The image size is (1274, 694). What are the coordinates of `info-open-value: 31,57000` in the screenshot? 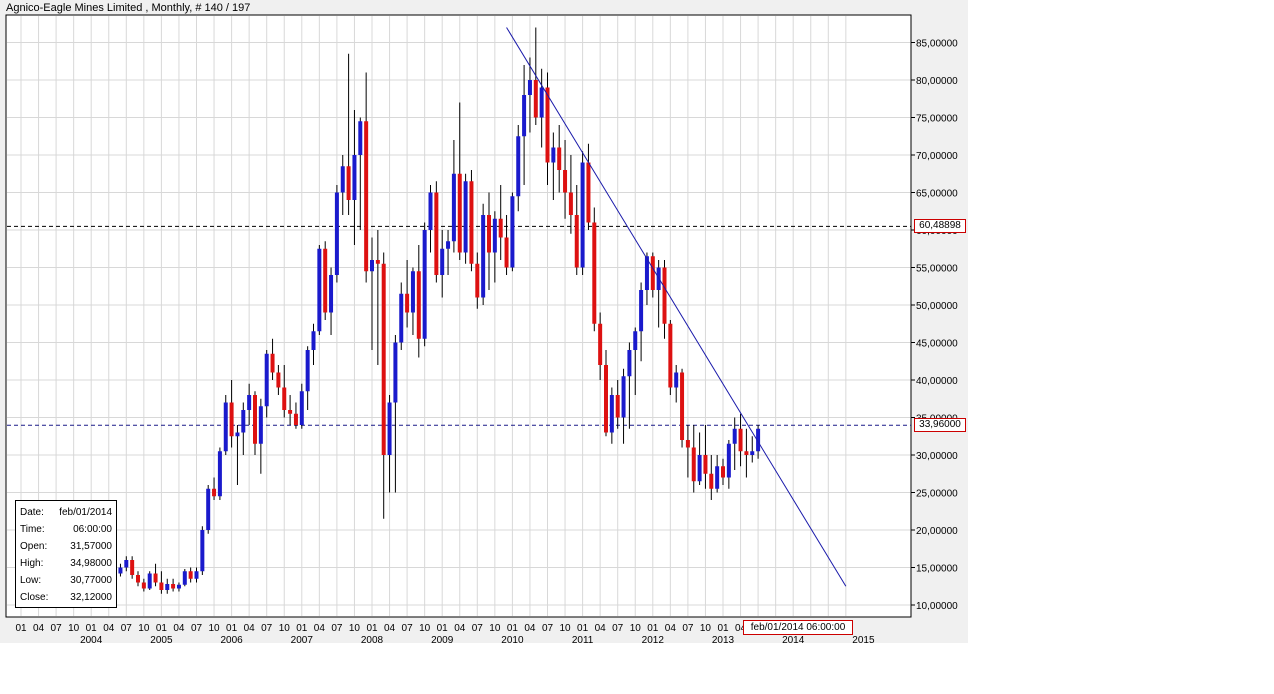 It's located at (91, 546).